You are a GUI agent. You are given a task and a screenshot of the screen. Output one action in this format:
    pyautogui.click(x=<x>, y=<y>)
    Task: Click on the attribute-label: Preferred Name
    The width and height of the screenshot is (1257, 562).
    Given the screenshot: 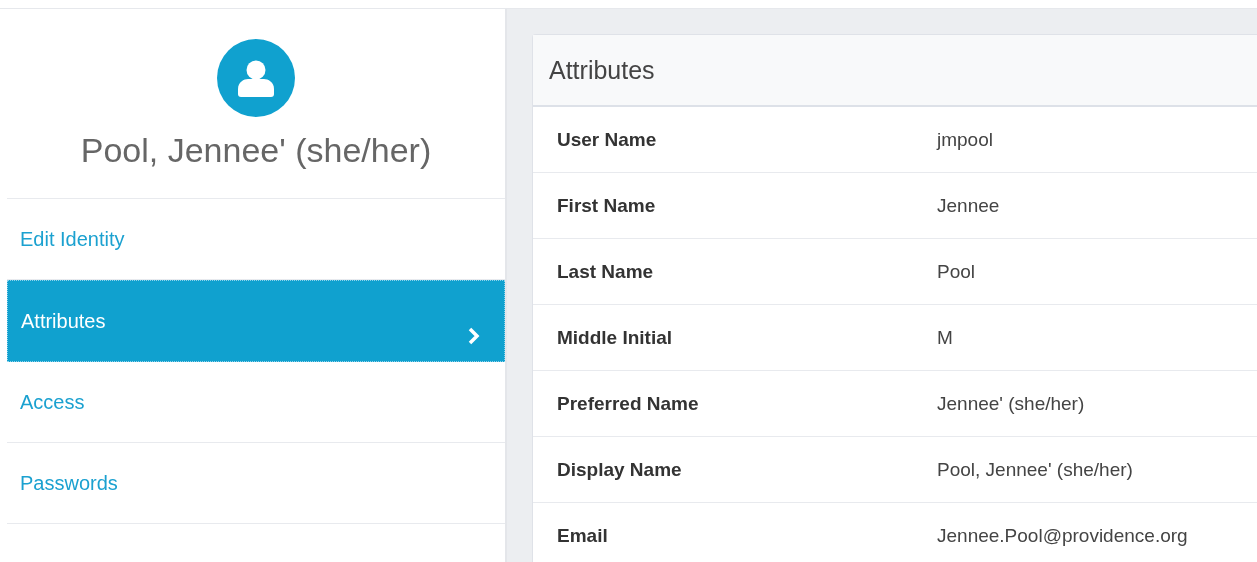 What is the action you would take?
    pyautogui.click(x=628, y=403)
    